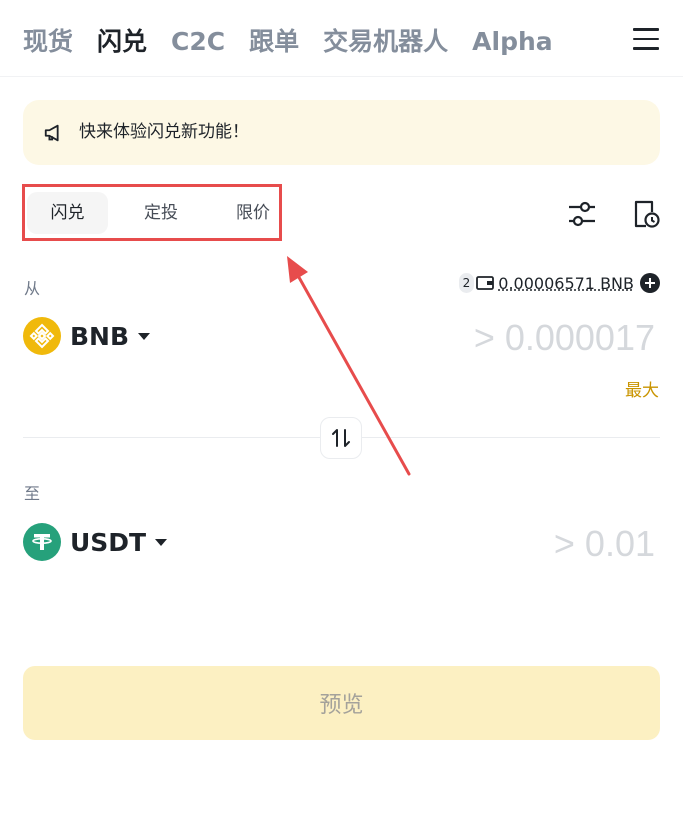  Describe the element at coordinates (341, 703) in the screenshot. I see `preview-button: 预览` at that location.